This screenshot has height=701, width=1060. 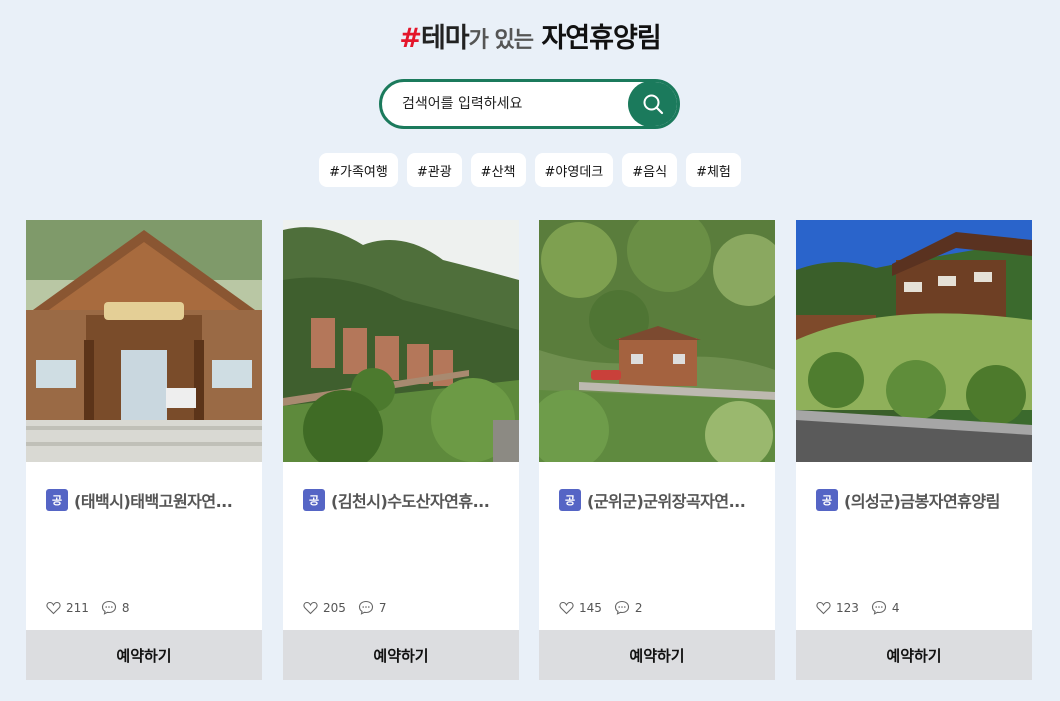 What do you see at coordinates (498, 170) in the screenshot?
I see `tag-walk: #산책` at bounding box center [498, 170].